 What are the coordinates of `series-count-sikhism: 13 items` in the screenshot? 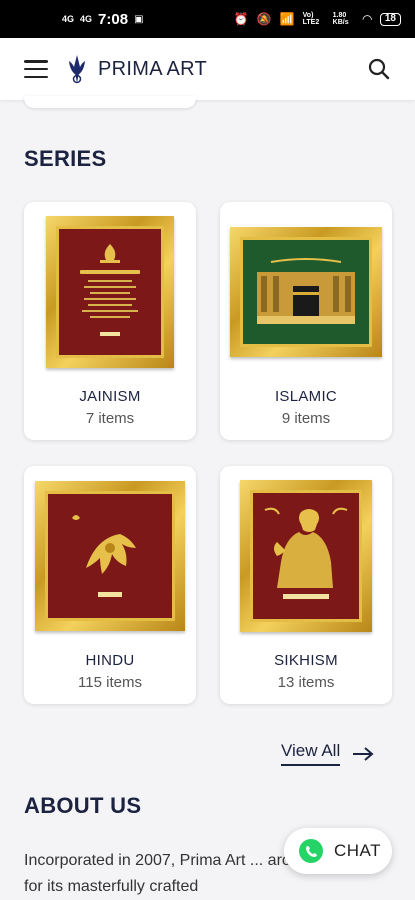 It's located at (306, 682).